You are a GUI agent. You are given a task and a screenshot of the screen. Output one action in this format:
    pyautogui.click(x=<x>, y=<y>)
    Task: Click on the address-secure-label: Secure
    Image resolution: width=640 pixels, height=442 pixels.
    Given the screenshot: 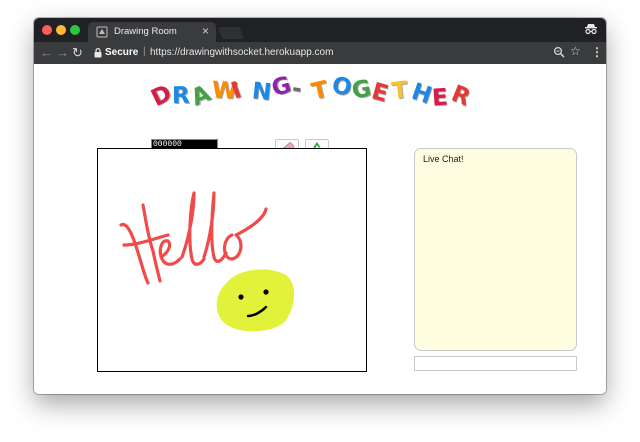 What is the action you would take?
    pyautogui.click(x=122, y=52)
    